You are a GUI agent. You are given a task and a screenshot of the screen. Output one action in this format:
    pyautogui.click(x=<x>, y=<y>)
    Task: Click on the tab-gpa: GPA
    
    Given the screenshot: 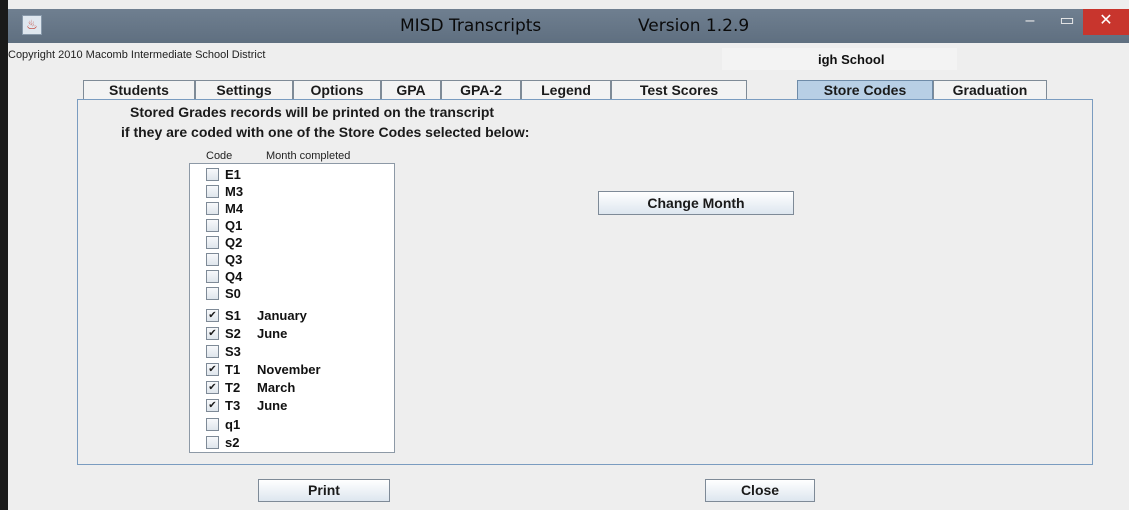 What is the action you would take?
    pyautogui.click(x=411, y=89)
    